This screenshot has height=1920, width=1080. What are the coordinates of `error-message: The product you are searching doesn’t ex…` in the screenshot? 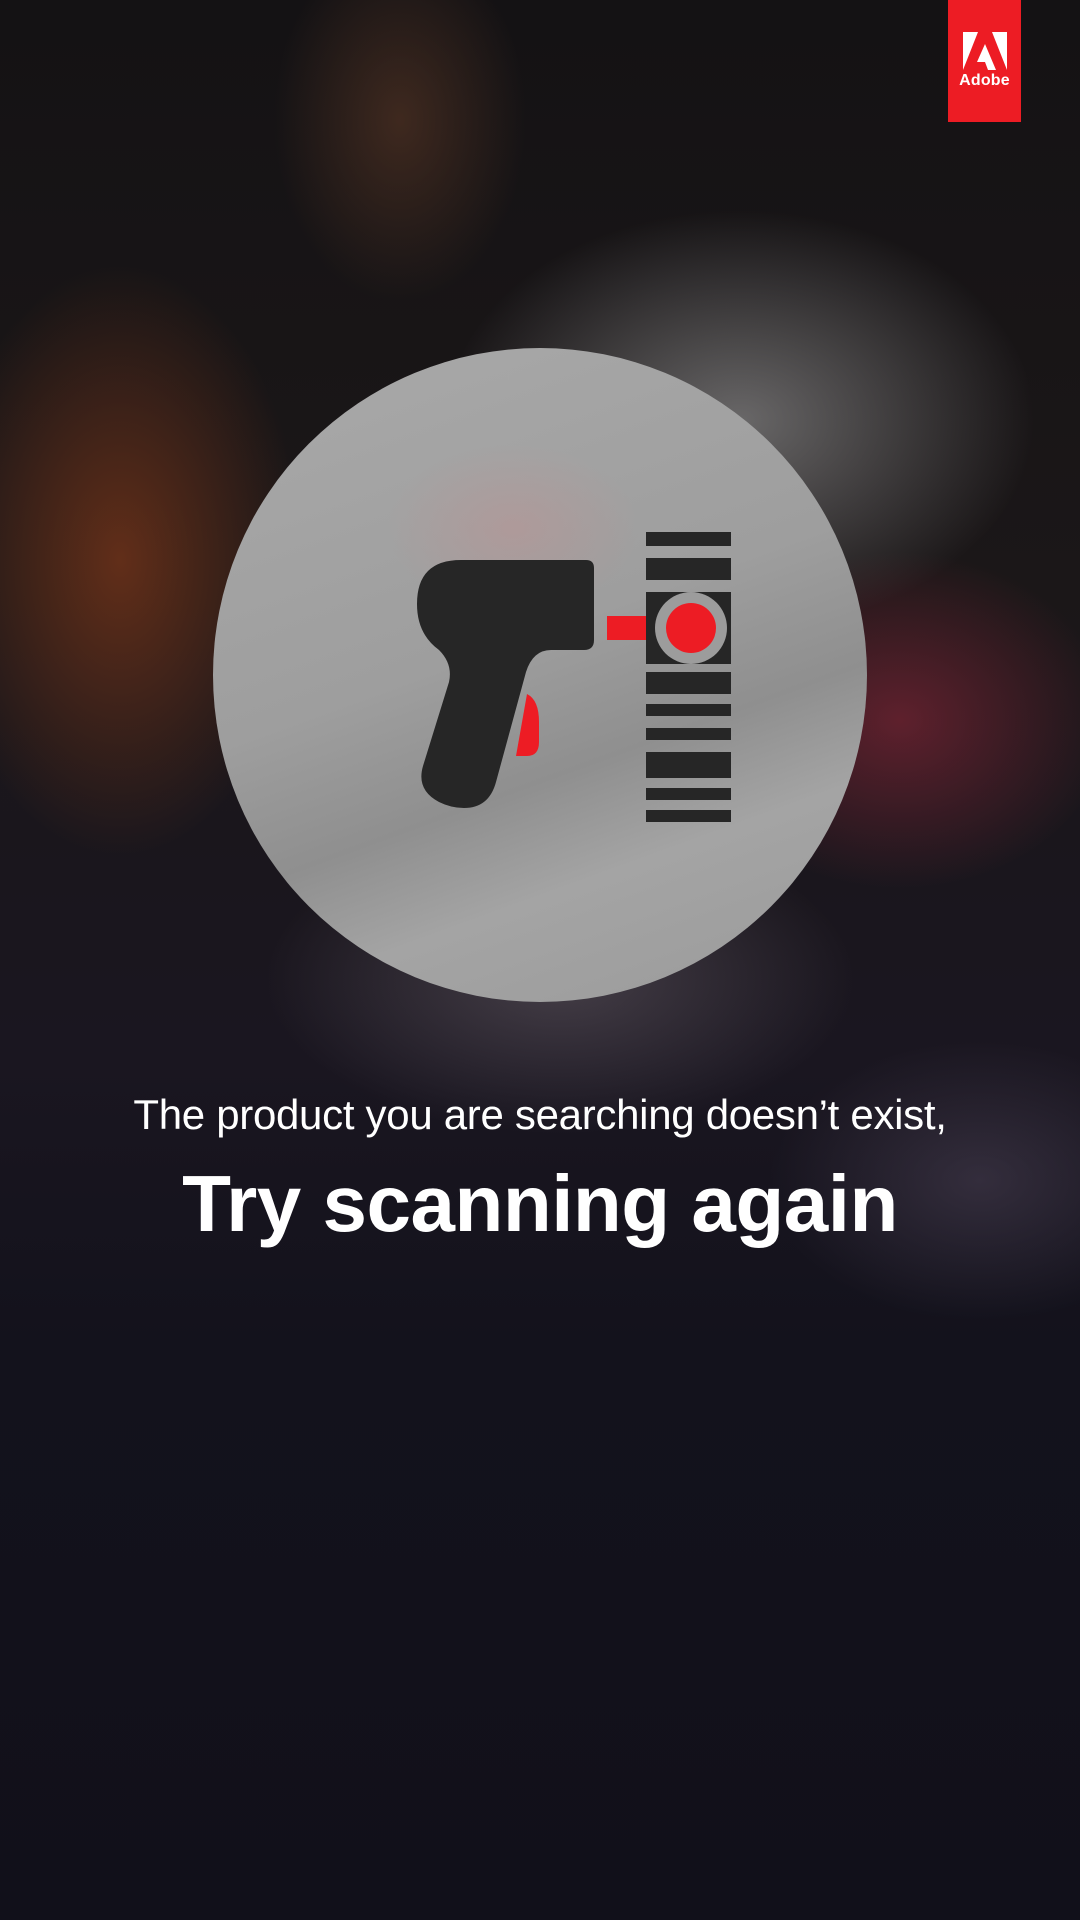 It's located at (540, 1168).